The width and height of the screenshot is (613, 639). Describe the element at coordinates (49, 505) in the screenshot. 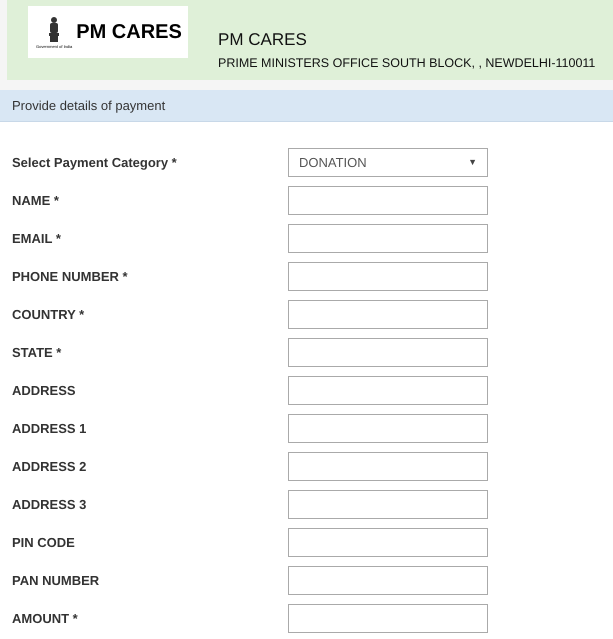

I see `field-label: ADDRESS 3` at that location.